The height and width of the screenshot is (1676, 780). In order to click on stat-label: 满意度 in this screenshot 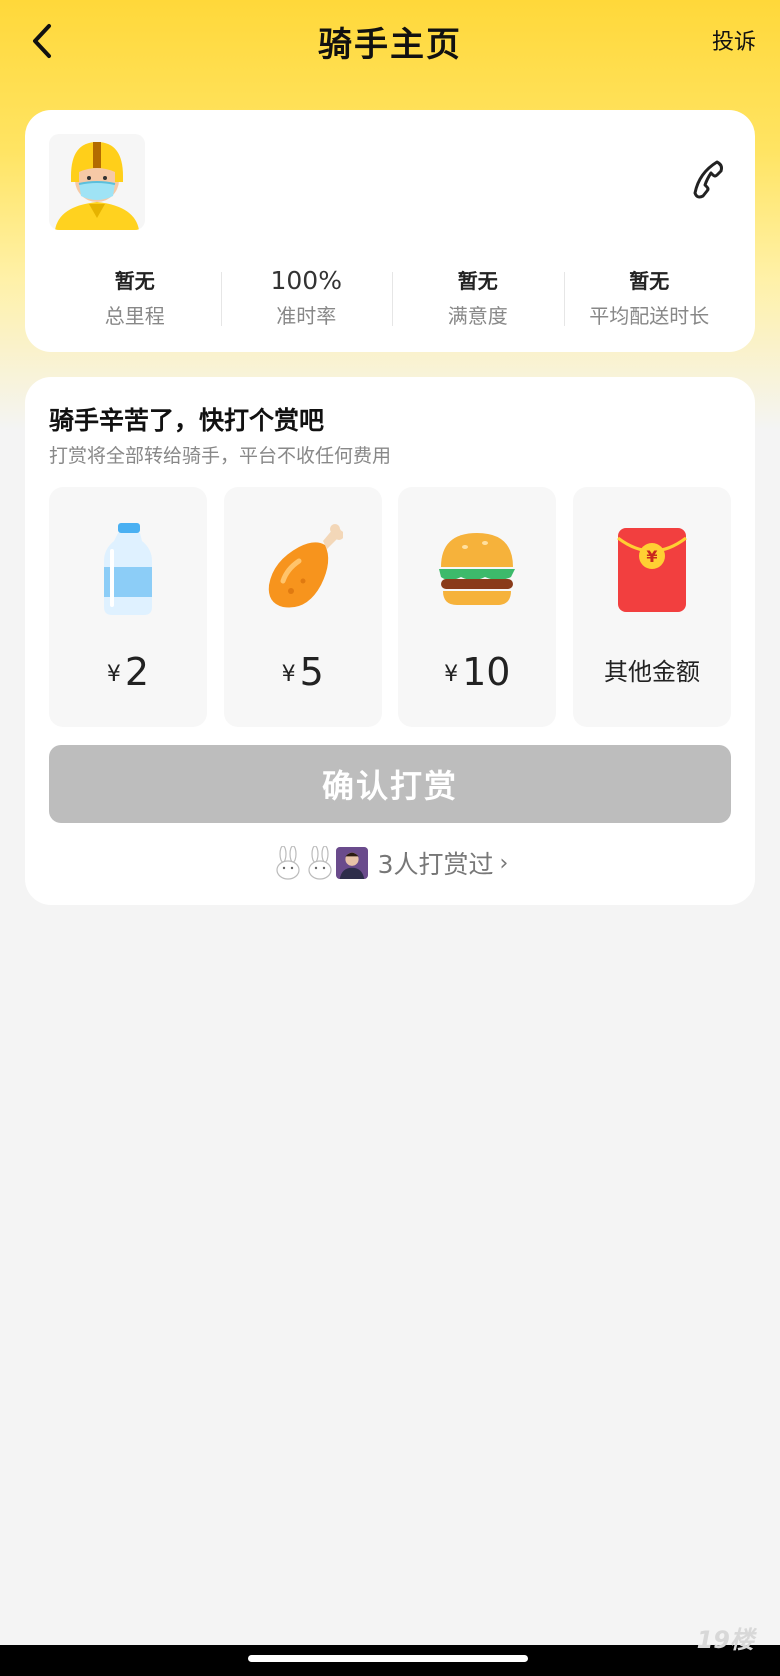, I will do `click(477, 315)`.